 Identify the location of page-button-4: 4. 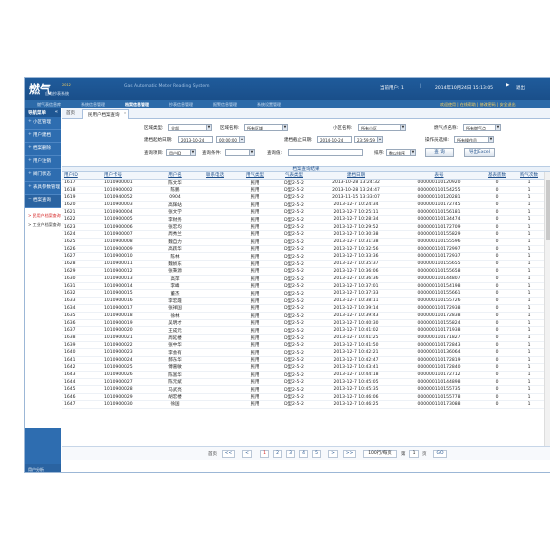
(303, 454).